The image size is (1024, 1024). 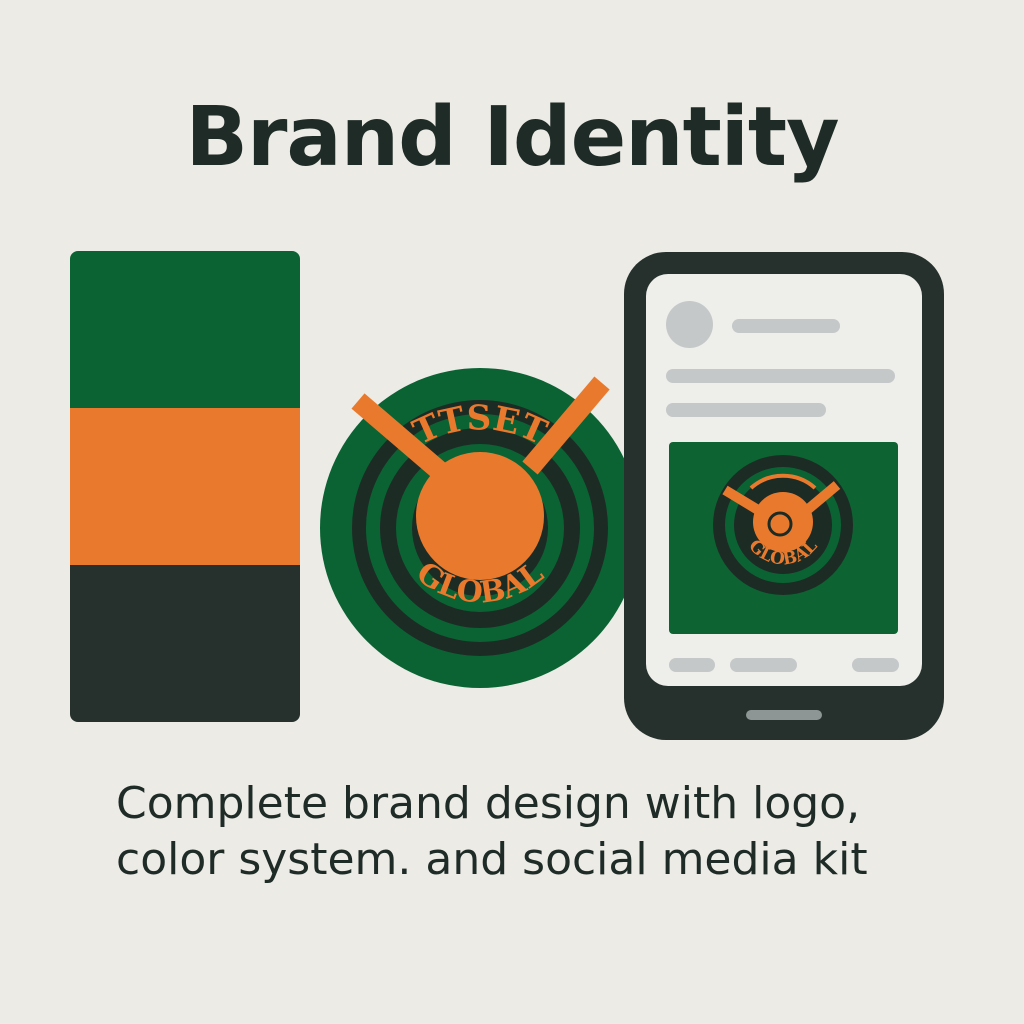 I want to click on dark-charcoal-swatch, so click(x=185, y=643).